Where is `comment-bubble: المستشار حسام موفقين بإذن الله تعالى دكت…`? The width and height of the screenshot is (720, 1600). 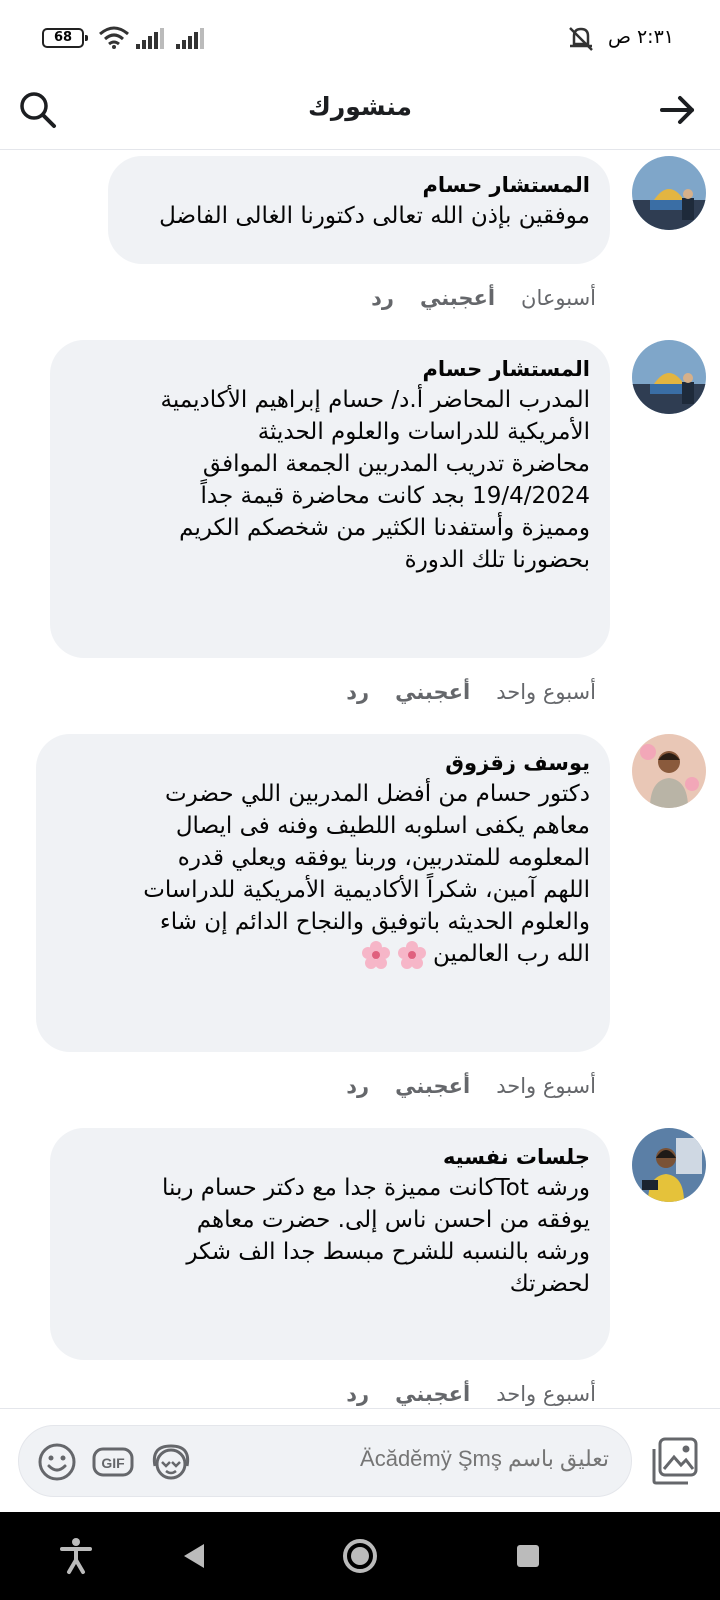
comment-bubble: المستشار حسام موفقين بإذن الله تعالى دكت… is located at coordinates (359, 210).